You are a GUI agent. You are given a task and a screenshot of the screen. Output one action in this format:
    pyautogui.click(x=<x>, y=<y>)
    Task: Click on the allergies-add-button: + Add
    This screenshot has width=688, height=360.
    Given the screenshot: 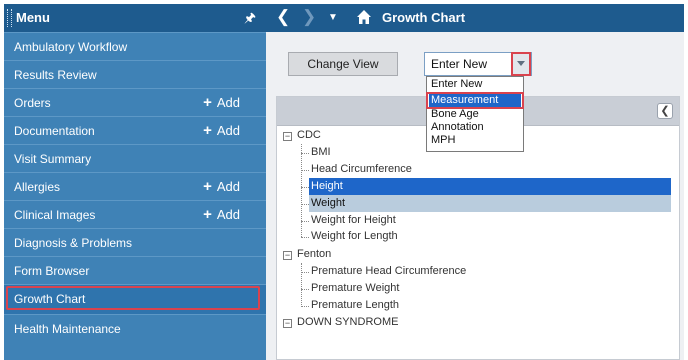 What is the action you would take?
    pyautogui.click(x=221, y=186)
    